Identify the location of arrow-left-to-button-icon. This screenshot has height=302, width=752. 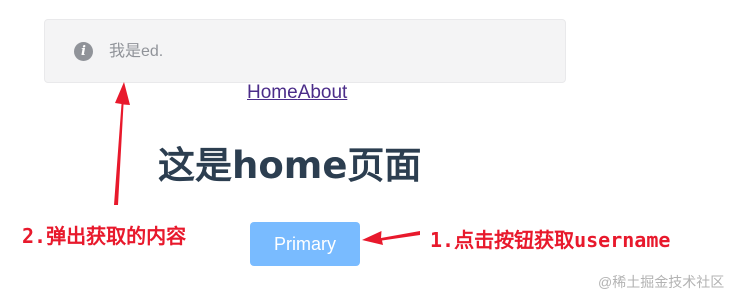
(391, 238).